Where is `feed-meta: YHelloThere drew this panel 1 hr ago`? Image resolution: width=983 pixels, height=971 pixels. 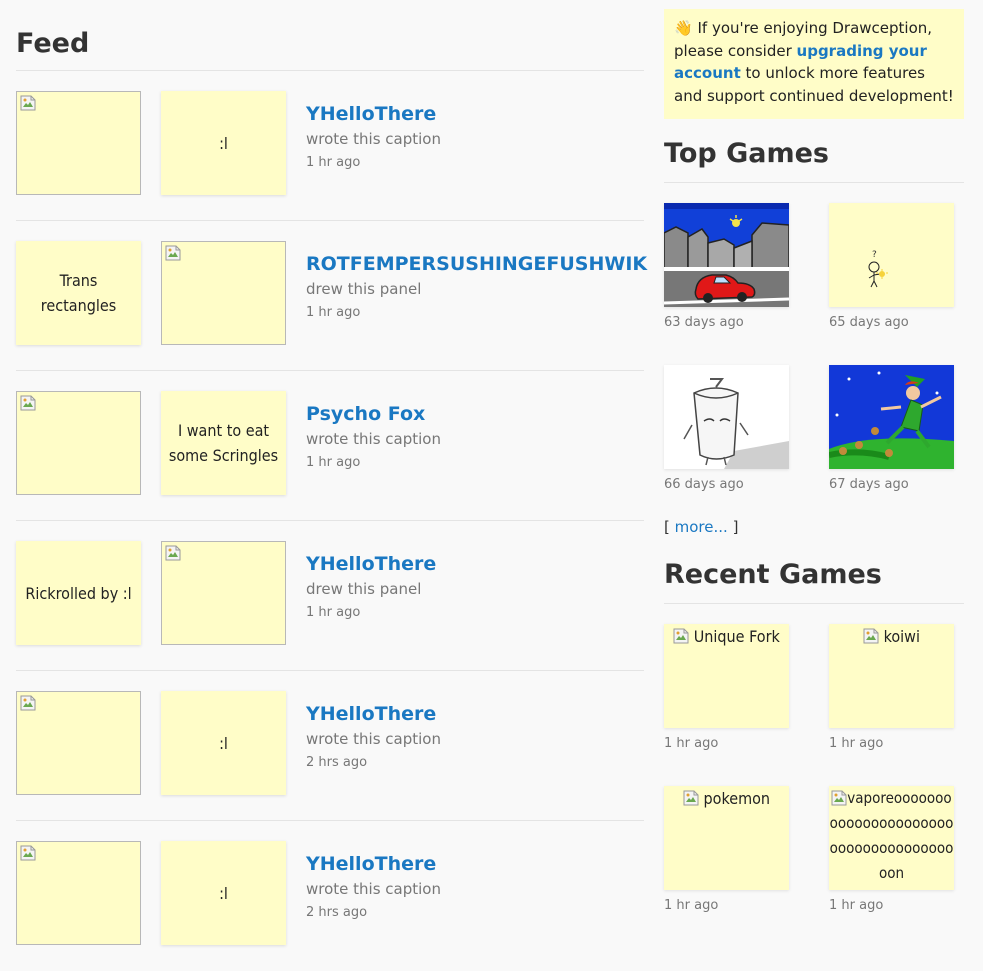
feed-meta: YHelloThere drew this panel 1 hr ago is located at coordinates (371, 588).